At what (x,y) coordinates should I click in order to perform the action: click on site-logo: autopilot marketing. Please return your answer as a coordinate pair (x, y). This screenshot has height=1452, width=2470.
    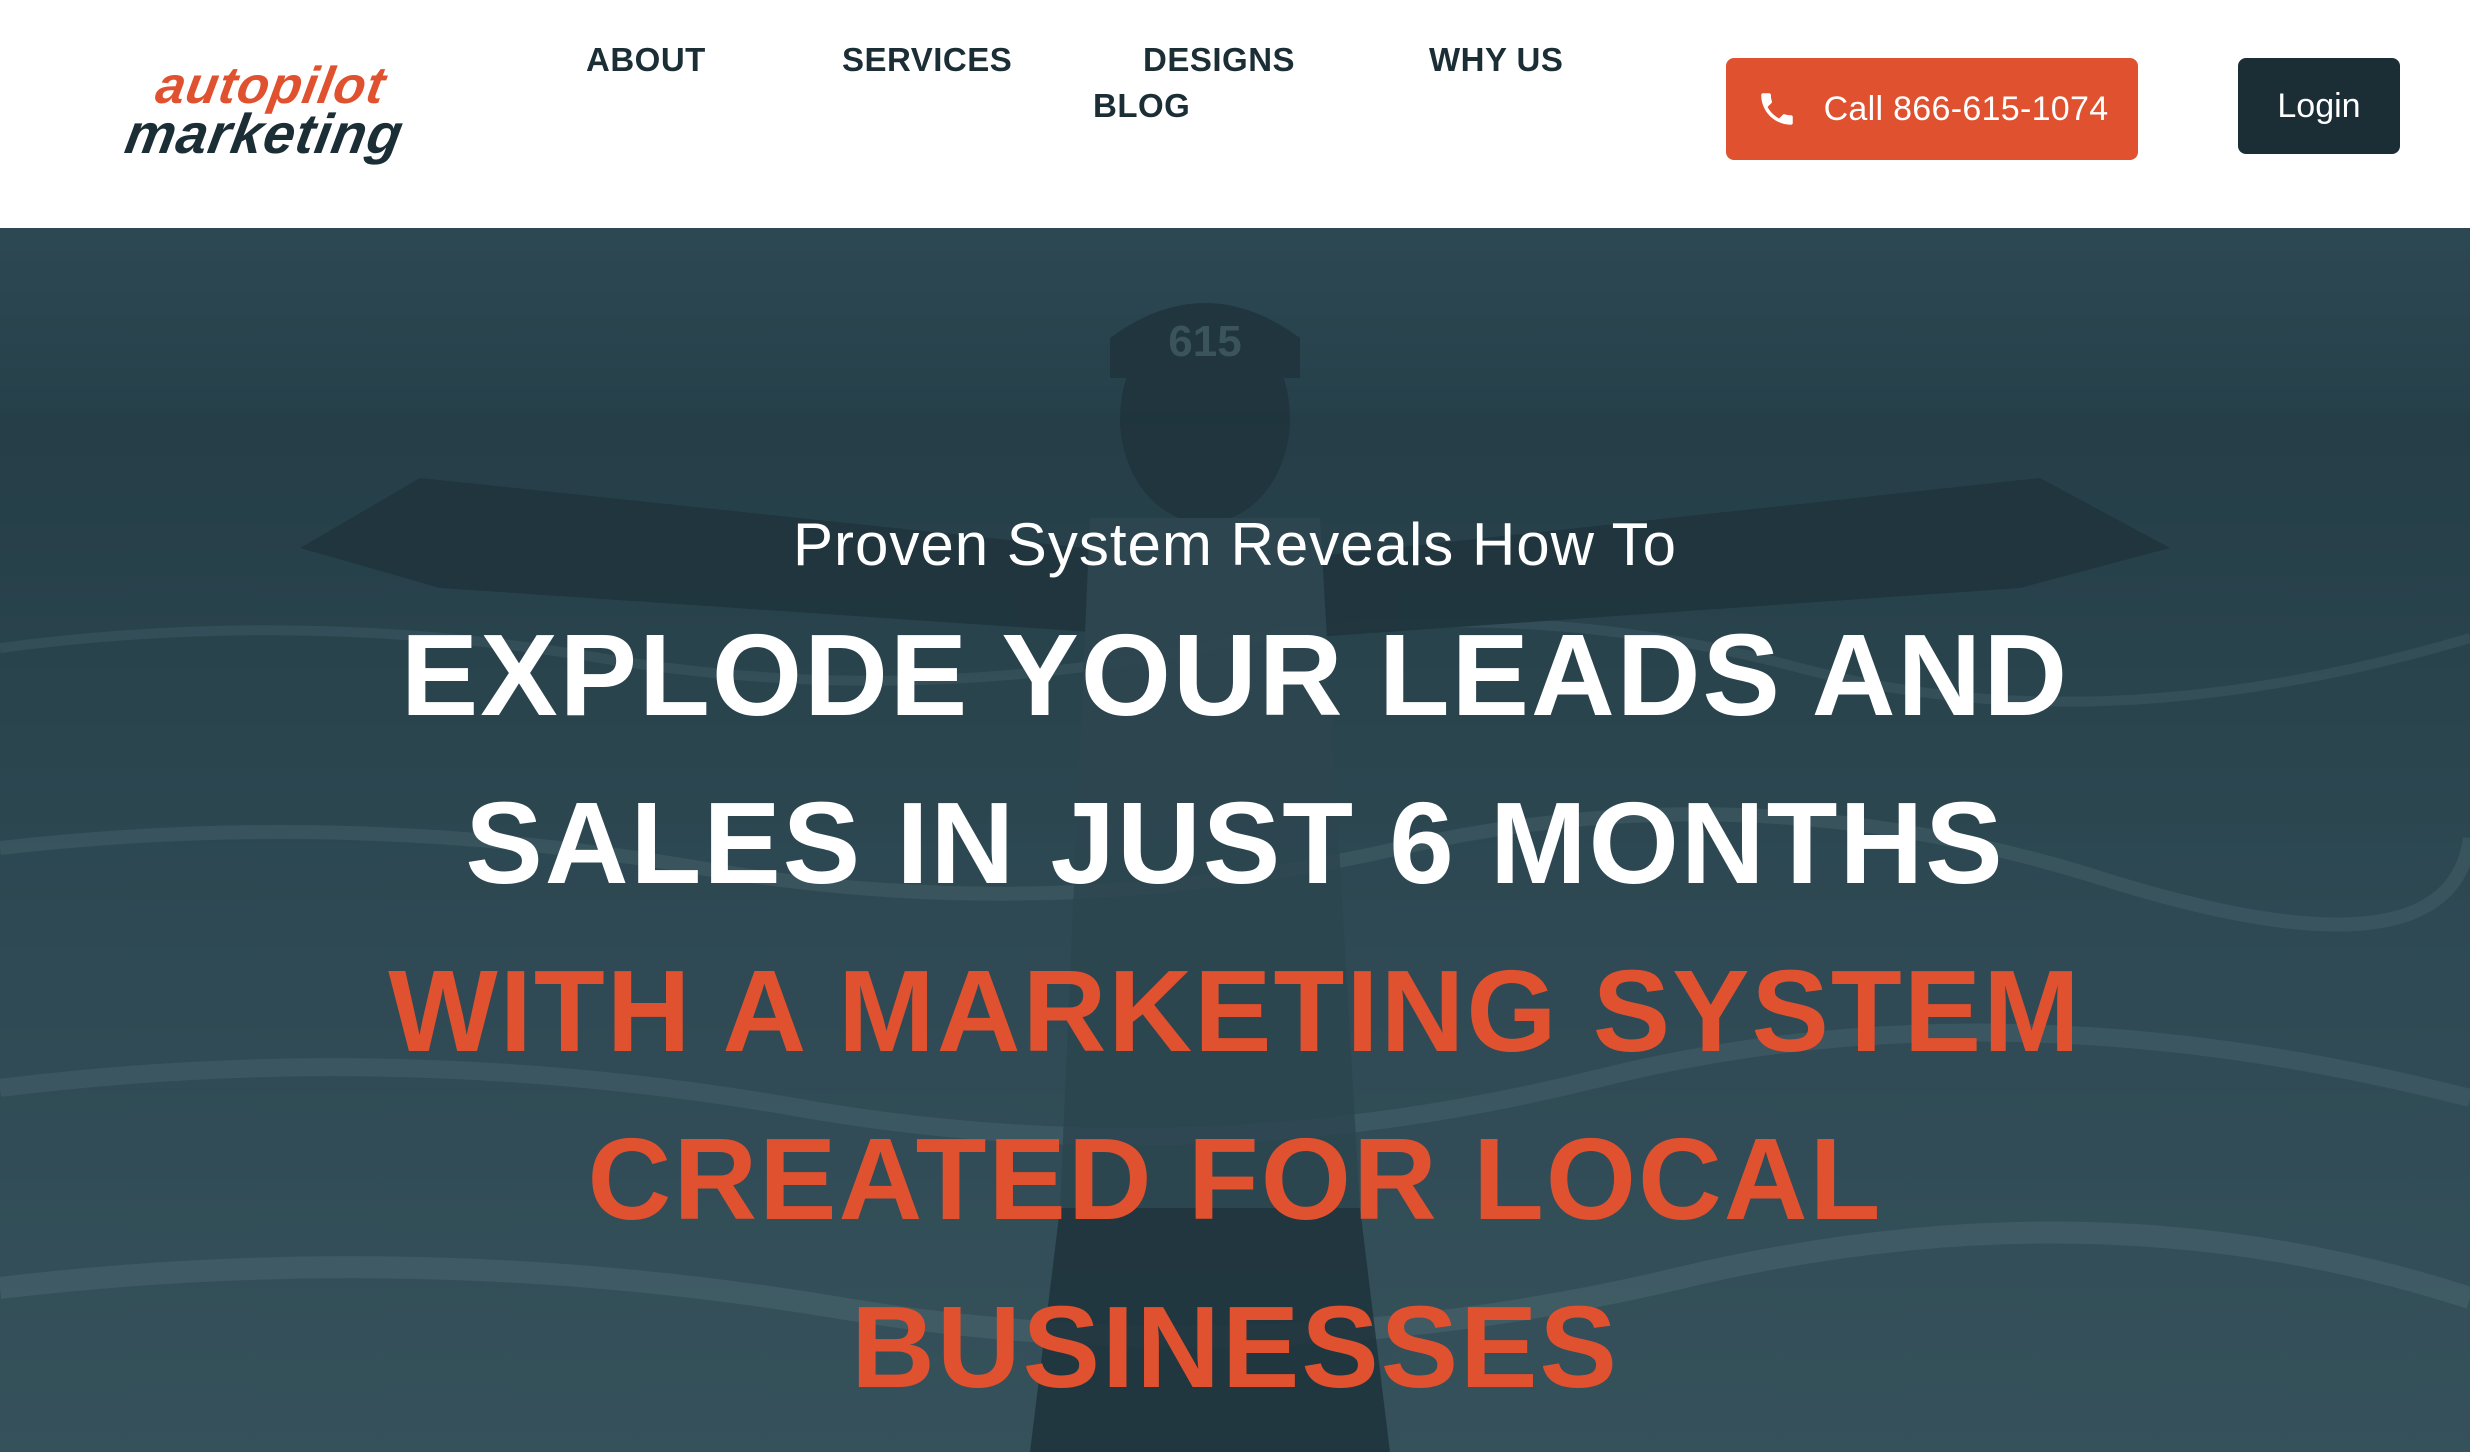
    Looking at the image, I should click on (299, 112).